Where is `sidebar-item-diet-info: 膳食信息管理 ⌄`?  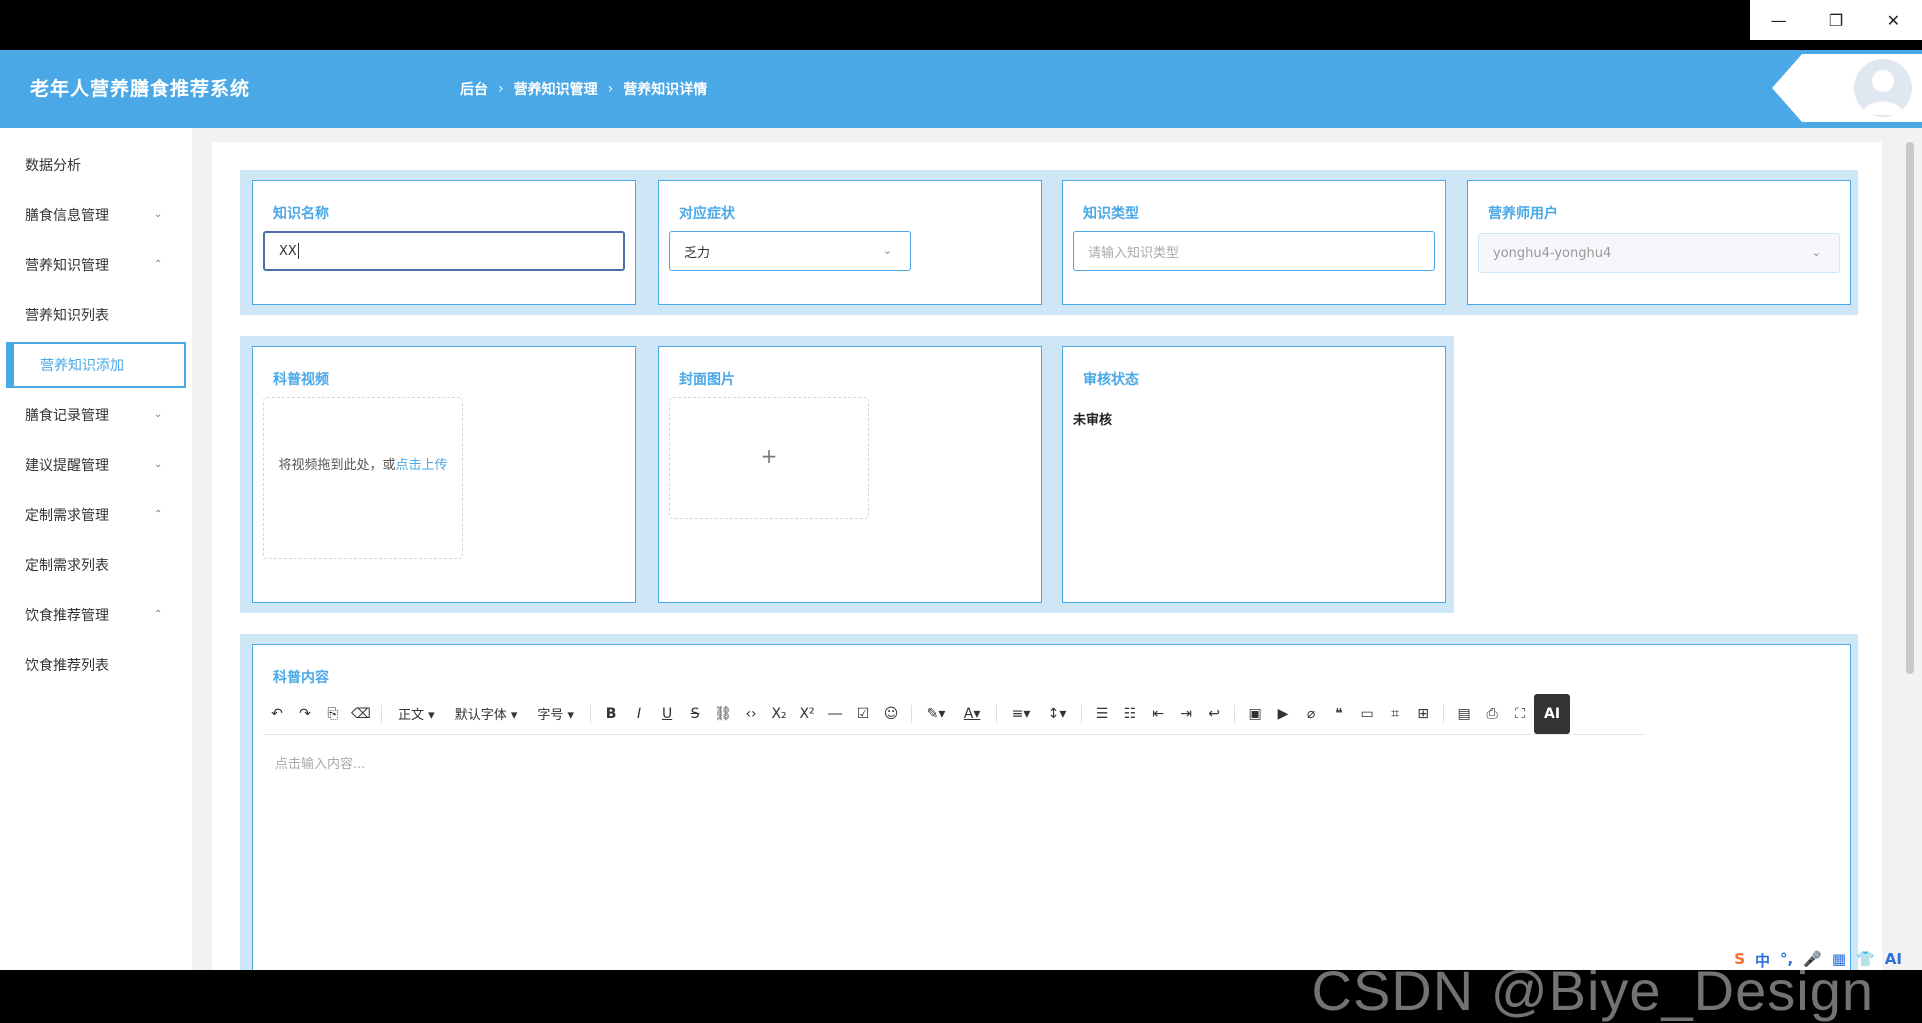 sidebar-item-diet-info: 膳食信息管理 ⌄ is located at coordinates (96, 215).